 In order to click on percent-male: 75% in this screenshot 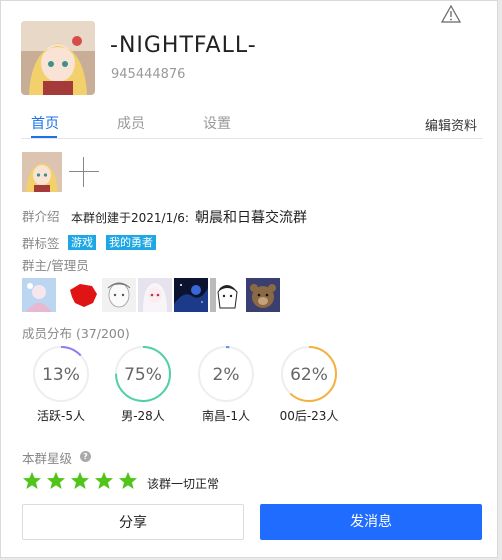, I will do `click(143, 375)`.